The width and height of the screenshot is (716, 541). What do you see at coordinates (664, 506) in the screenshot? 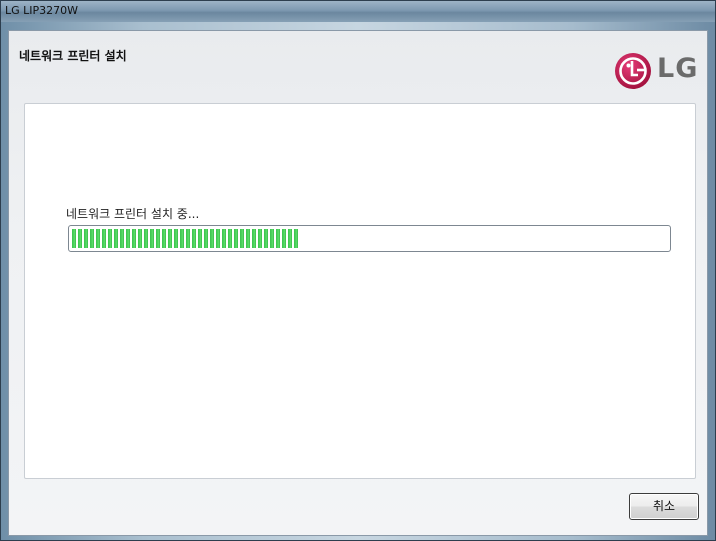
I see `cancel-button: 취소` at bounding box center [664, 506].